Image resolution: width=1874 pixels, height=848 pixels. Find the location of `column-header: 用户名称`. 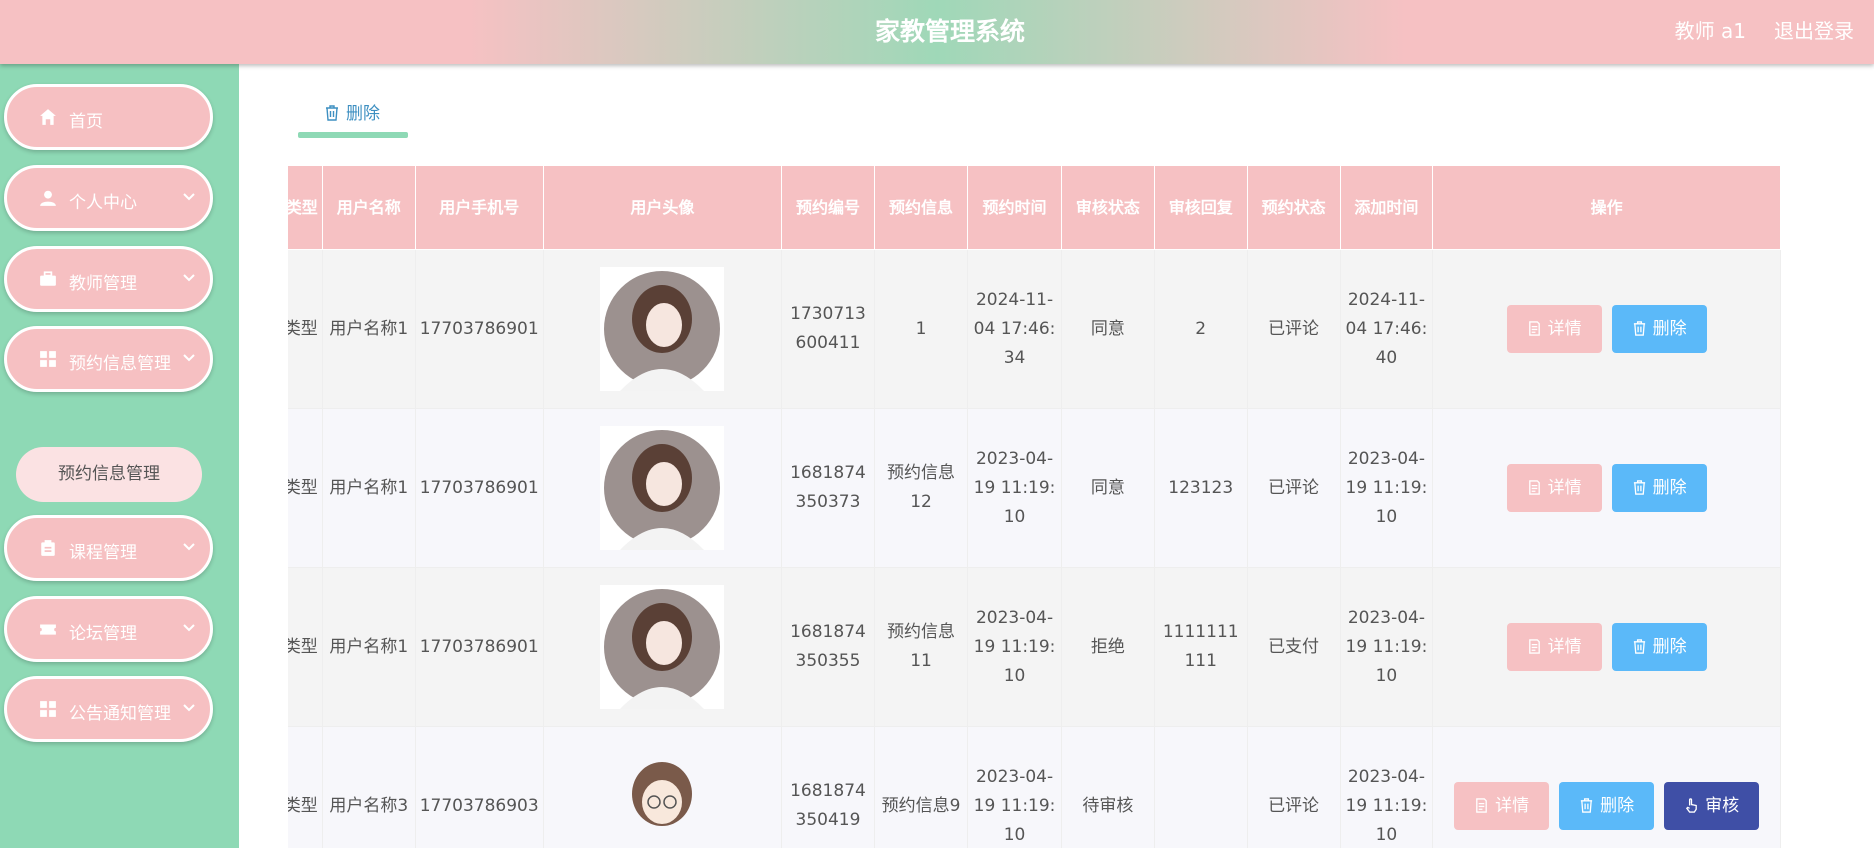

column-header: 用户名称 is located at coordinates (368, 207).